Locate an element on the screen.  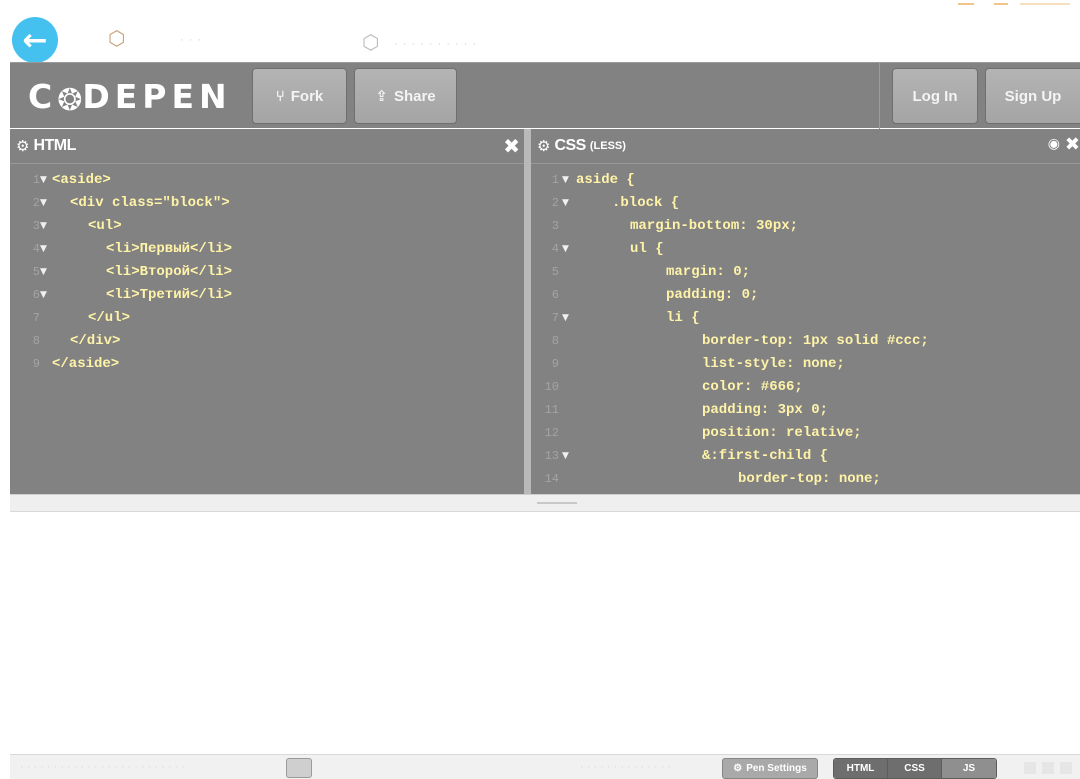
code-line: 6 padding: 0; is located at coordinates (805, 295).